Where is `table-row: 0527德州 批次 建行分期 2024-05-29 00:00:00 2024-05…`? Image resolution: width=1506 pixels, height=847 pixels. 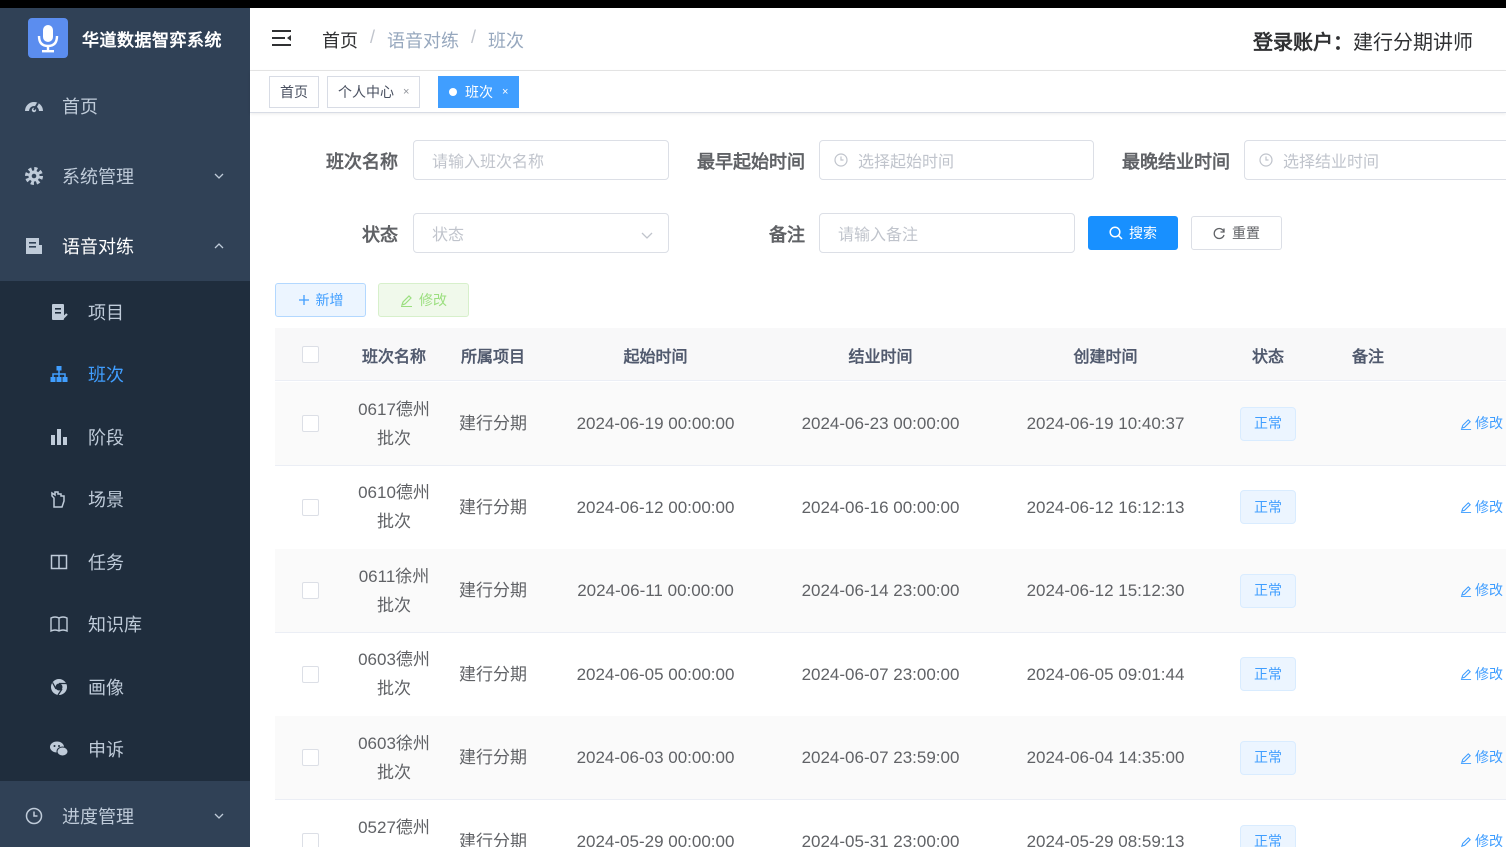
table-row: 0527德州 批次 建行分期 2024-05-29 00:00:00 2024-05… is located at coordinates (890, 823).